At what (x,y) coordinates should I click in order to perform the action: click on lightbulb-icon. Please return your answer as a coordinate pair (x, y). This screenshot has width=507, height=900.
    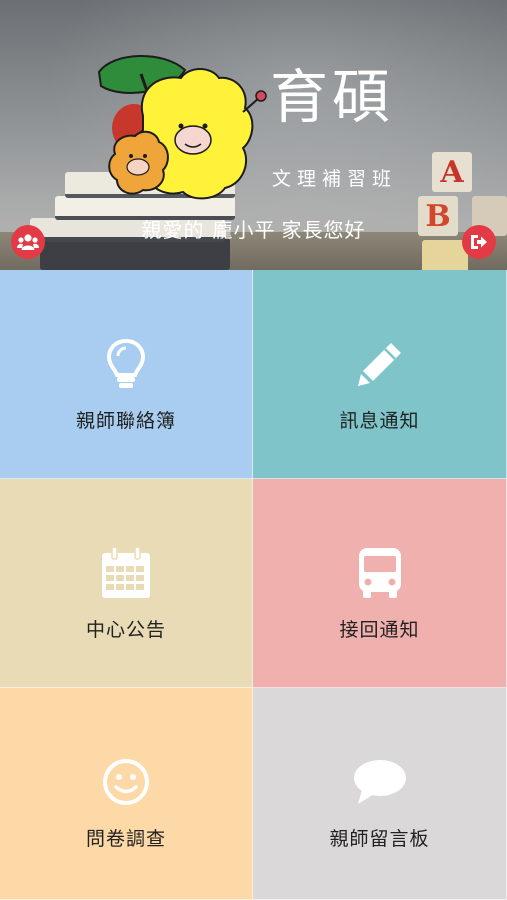
    Looking at the image, I should click on (126, 364).